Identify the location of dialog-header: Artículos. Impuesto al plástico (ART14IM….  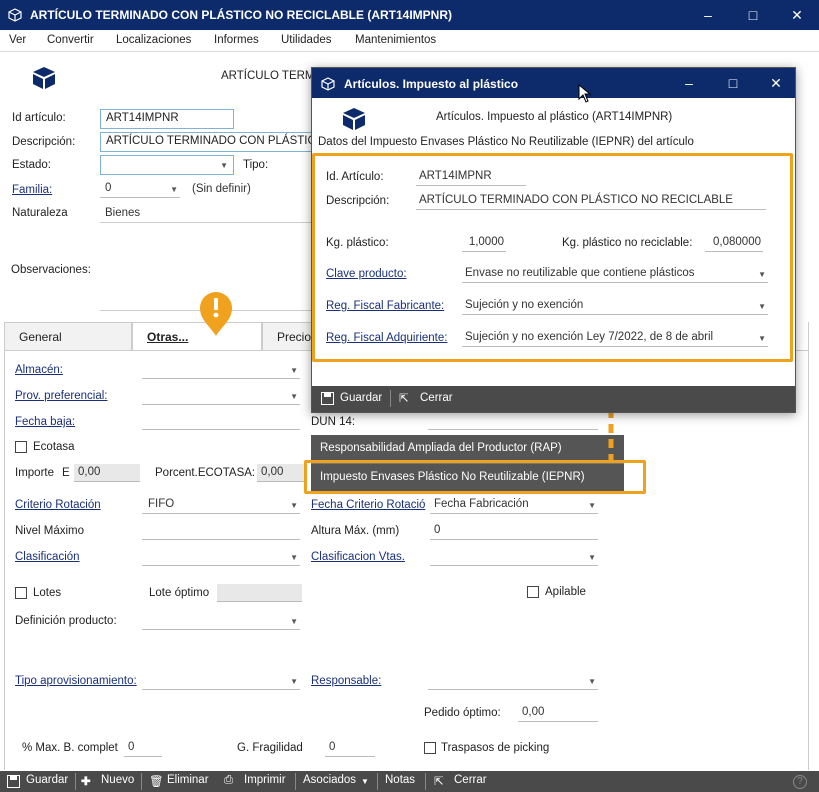
(554, 117).